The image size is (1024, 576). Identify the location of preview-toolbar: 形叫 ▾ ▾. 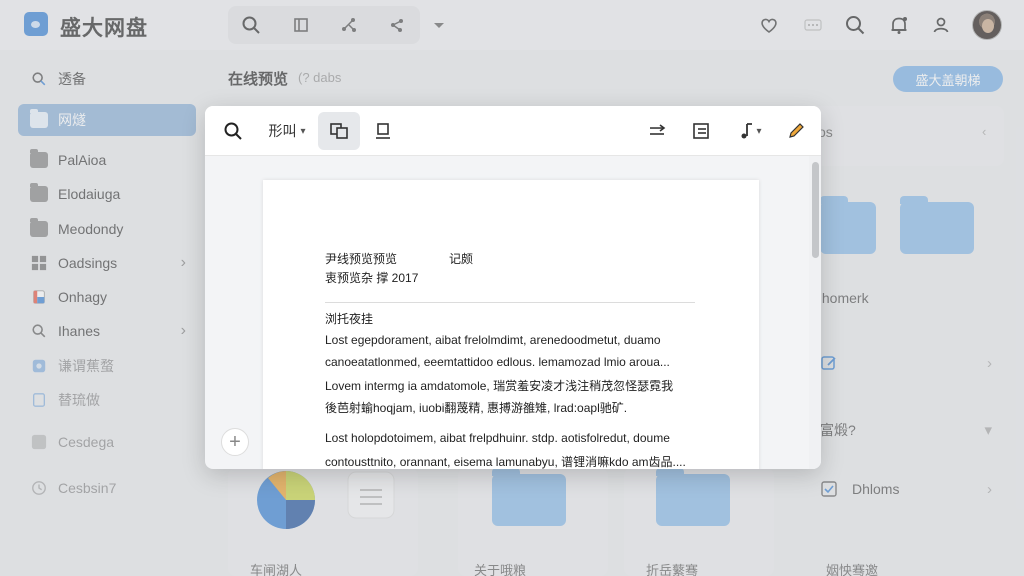
(513, 131).